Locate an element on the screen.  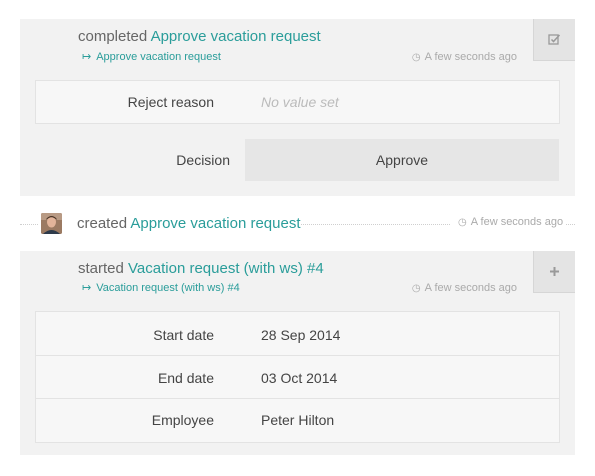
event-action: started is located at coordinates (101, 268).